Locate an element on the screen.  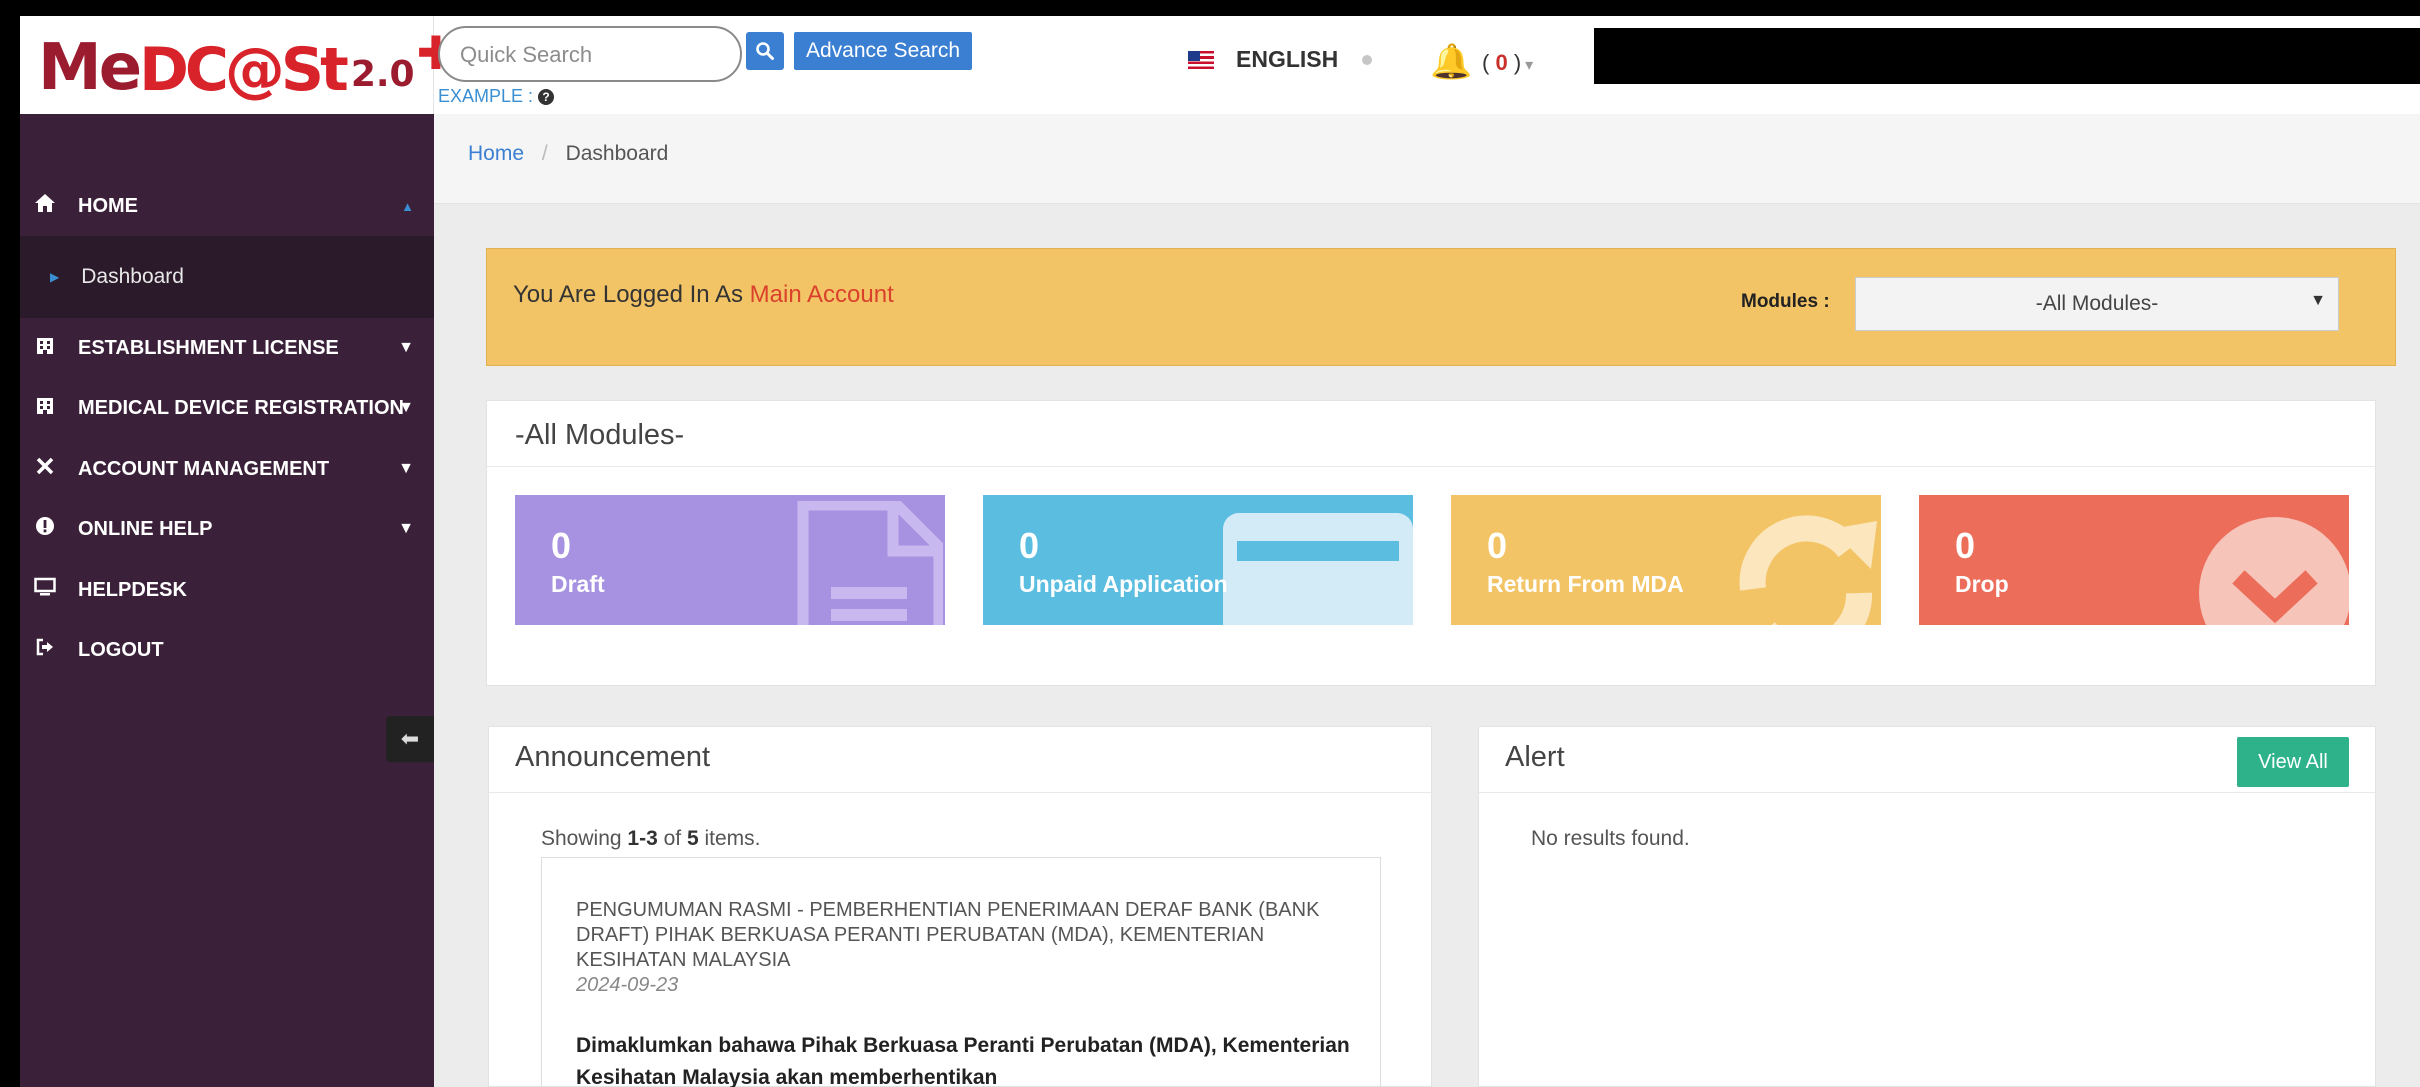
collapse-arrow-icon: ⬅ is located at coordinates (410, 738).